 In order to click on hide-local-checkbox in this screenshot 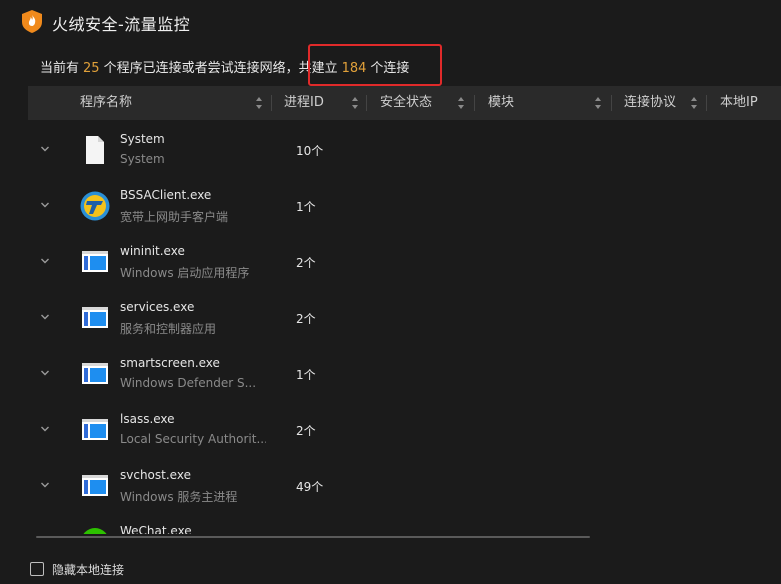, I will do `click(37, 569)`.